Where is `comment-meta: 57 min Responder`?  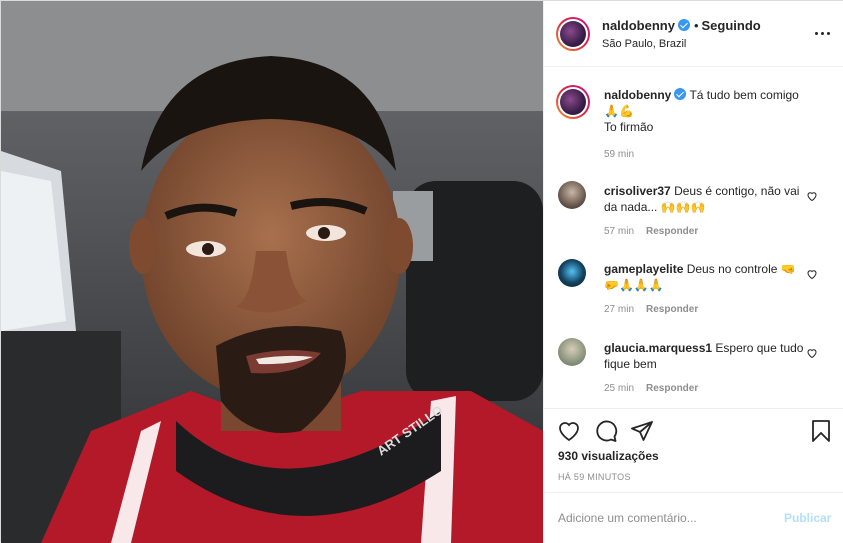 comment-meta: 57 min Responder is located at coordinates (651, 231).